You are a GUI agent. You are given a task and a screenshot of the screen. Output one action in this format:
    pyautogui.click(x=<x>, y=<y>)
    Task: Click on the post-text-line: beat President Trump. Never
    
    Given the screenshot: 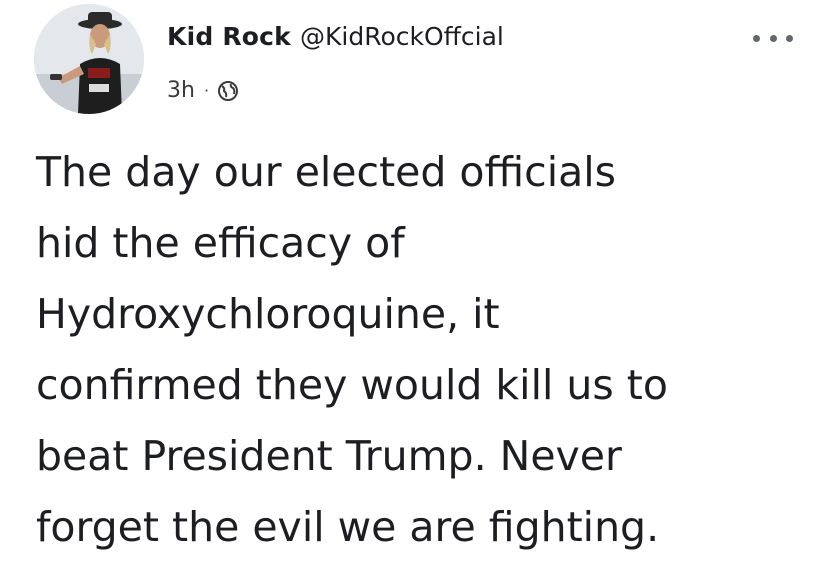 What is the action you would take?
    pyautogui.click(x=329, y=456)
    